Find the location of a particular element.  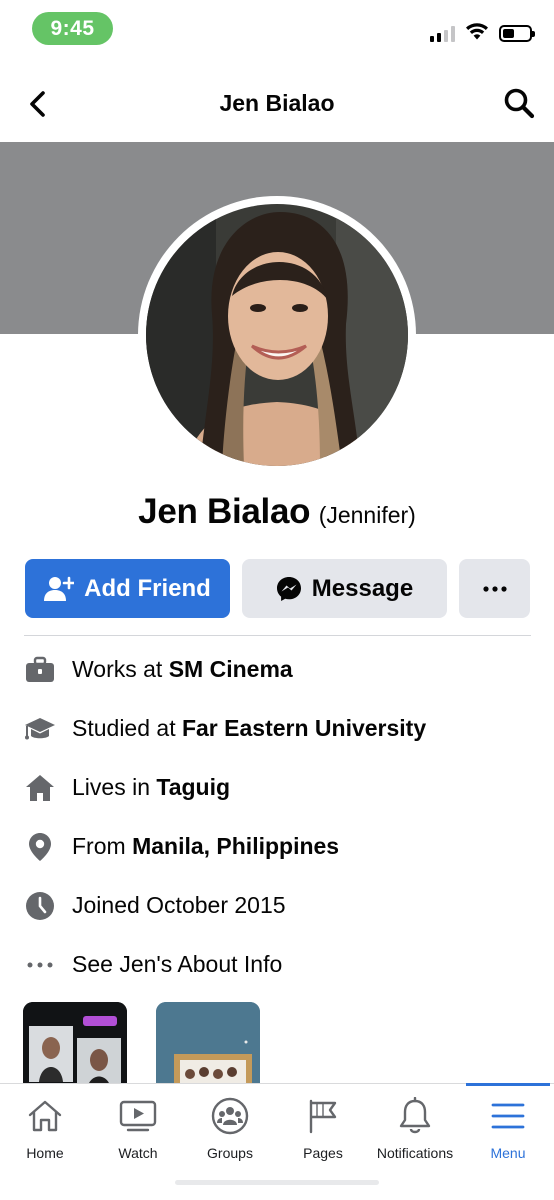

watch-icon is located at coordinates (138, 1116).